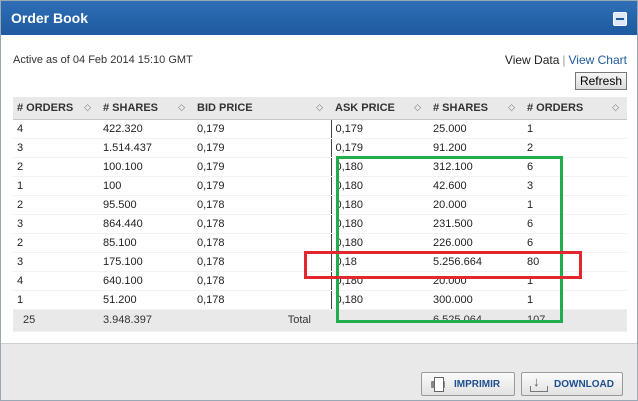  What do you see at coordinates (380, 108) in the screenshot?
I see `col-header-ask-price: ASK PRICE ◇` at bounding box center [380, 108].